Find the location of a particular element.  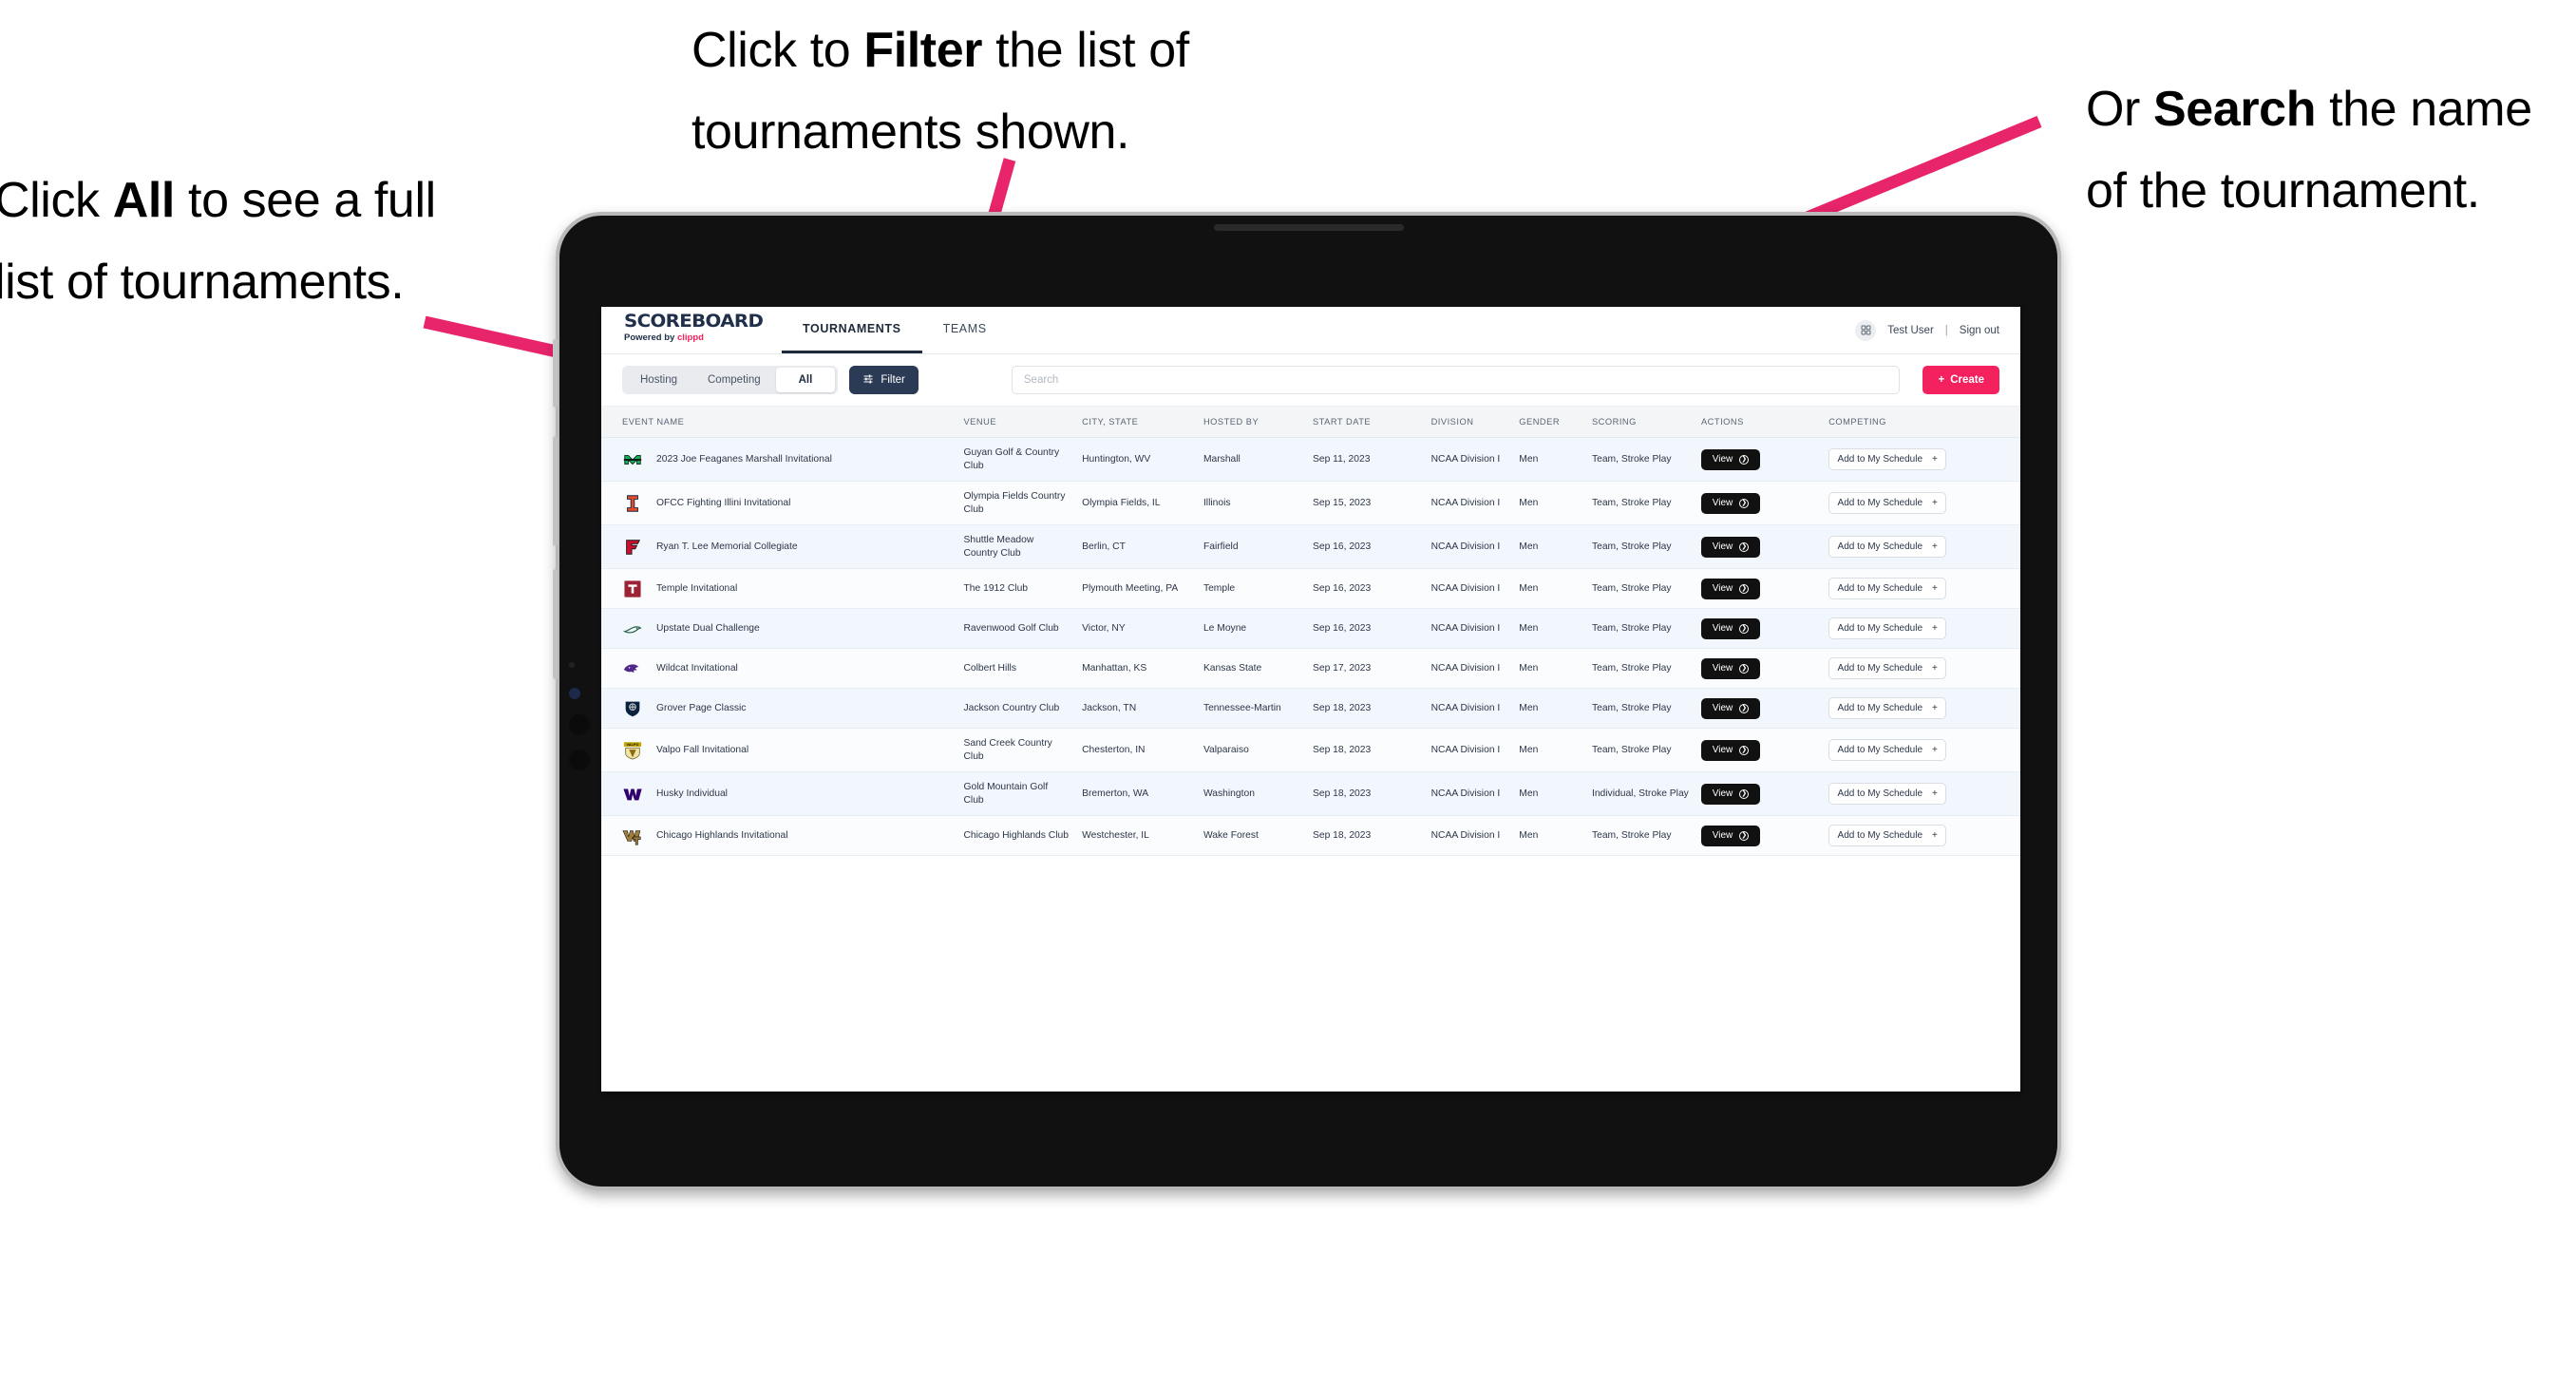

cell-event-name: VALPO Valpo Fall Invitational is located at coordinates (779, 750).